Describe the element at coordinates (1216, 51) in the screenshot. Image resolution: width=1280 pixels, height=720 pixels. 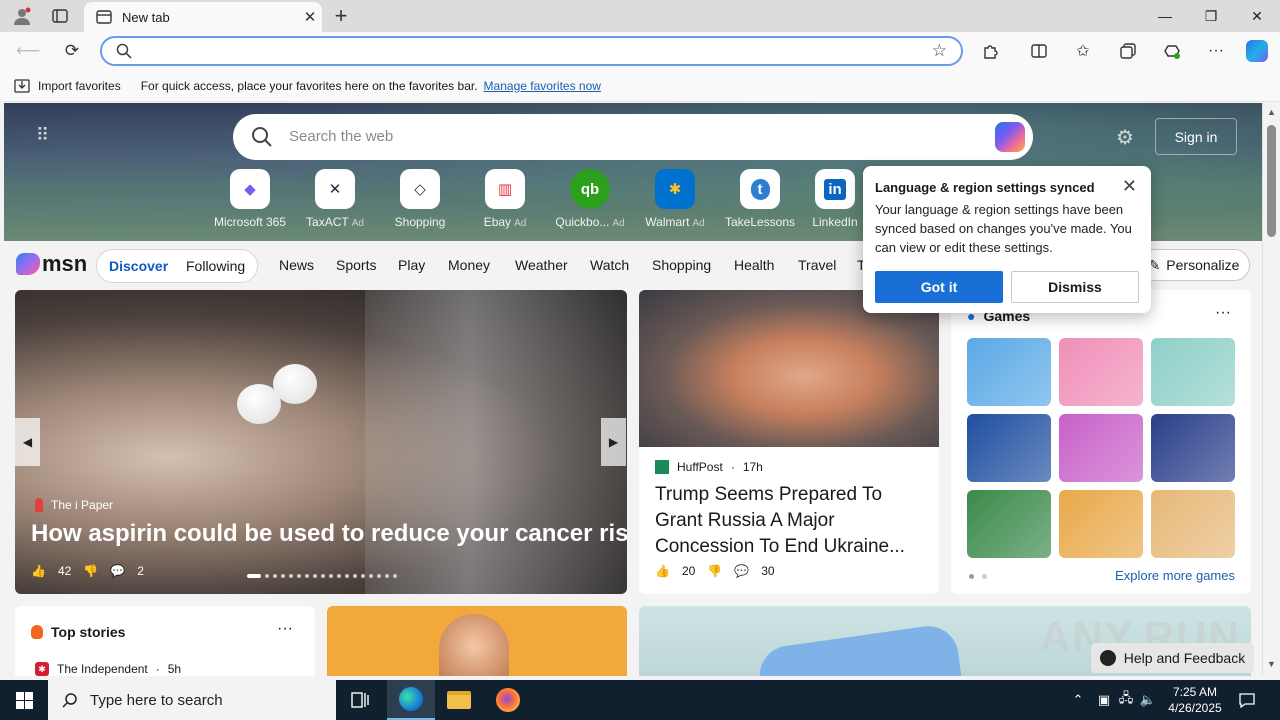
I see `more-icon: ···` at that location.